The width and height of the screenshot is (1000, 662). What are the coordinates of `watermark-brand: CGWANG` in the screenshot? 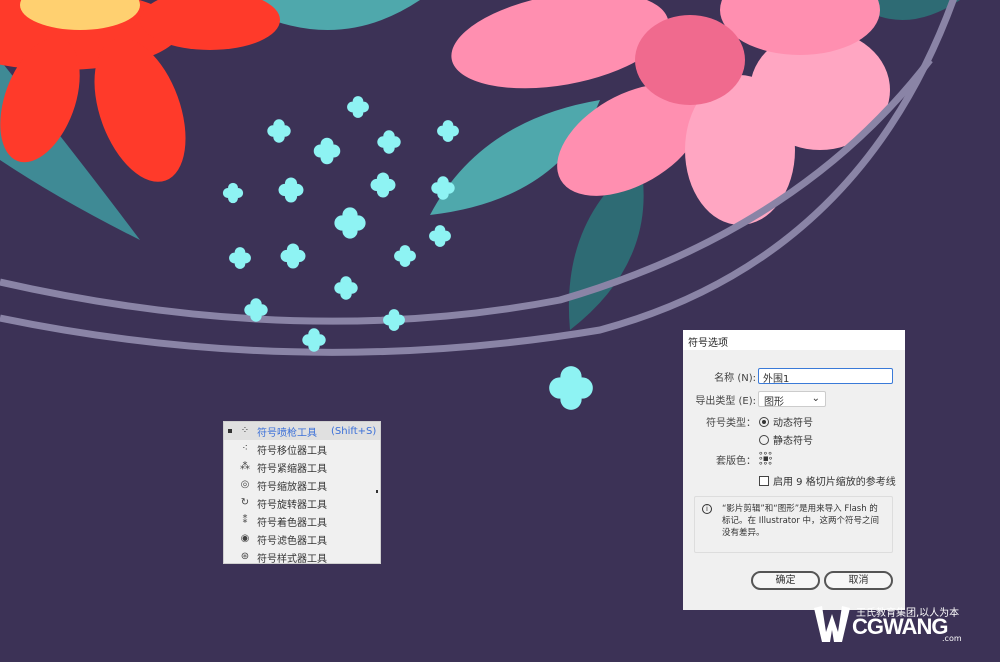 It's located at (900, 626).